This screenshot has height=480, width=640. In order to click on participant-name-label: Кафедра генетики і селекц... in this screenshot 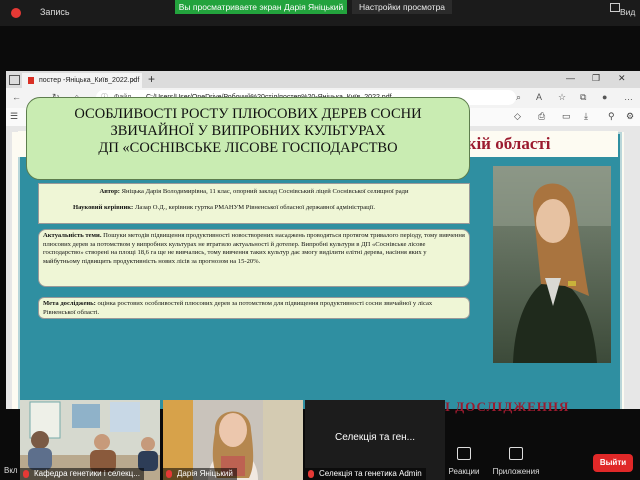, I will do `click(82, 474)`.